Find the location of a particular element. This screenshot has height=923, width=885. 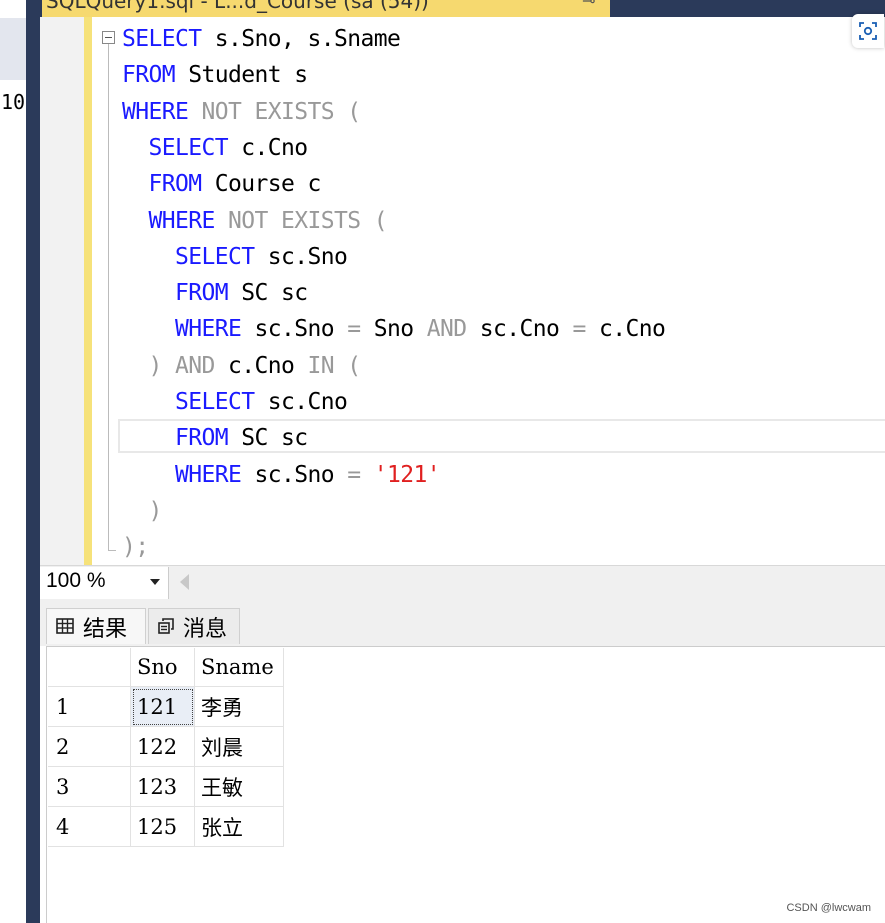

table-row: 1 121 李勇 is located at coordinates (166, 706).